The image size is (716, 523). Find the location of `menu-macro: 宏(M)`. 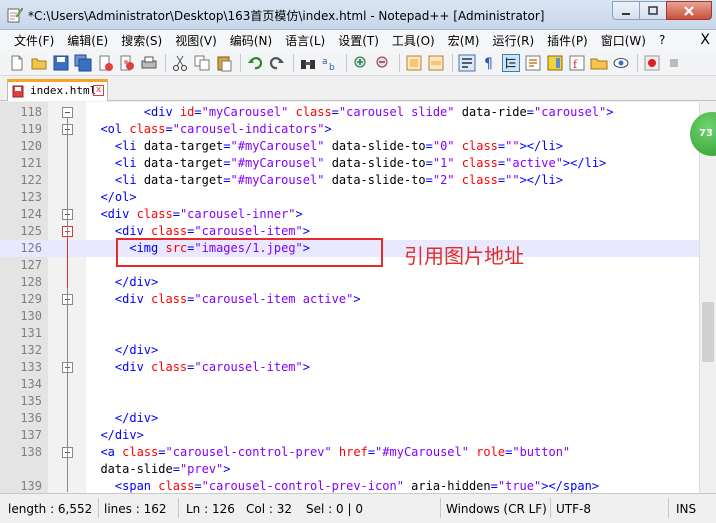

menu-macro: 宏(M) is located at coordinates (464, 40).